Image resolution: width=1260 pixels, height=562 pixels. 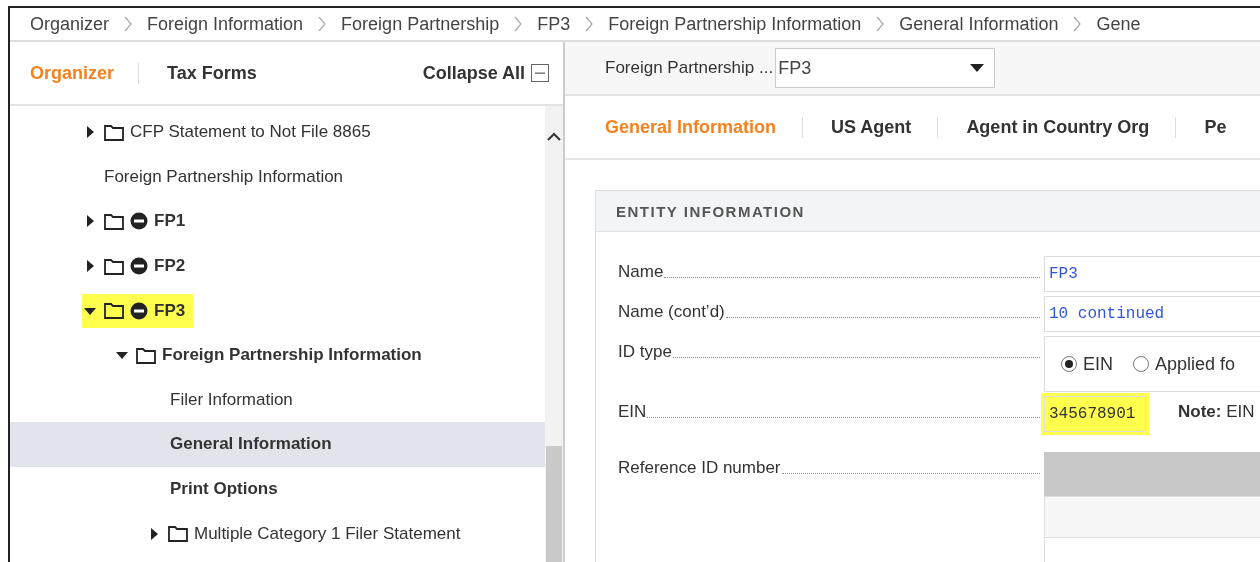 What do you see at coordinates (485, 73) in the screenshot?
I see `collapse-all-button: Collapse All` at bounding box center [485, 73].